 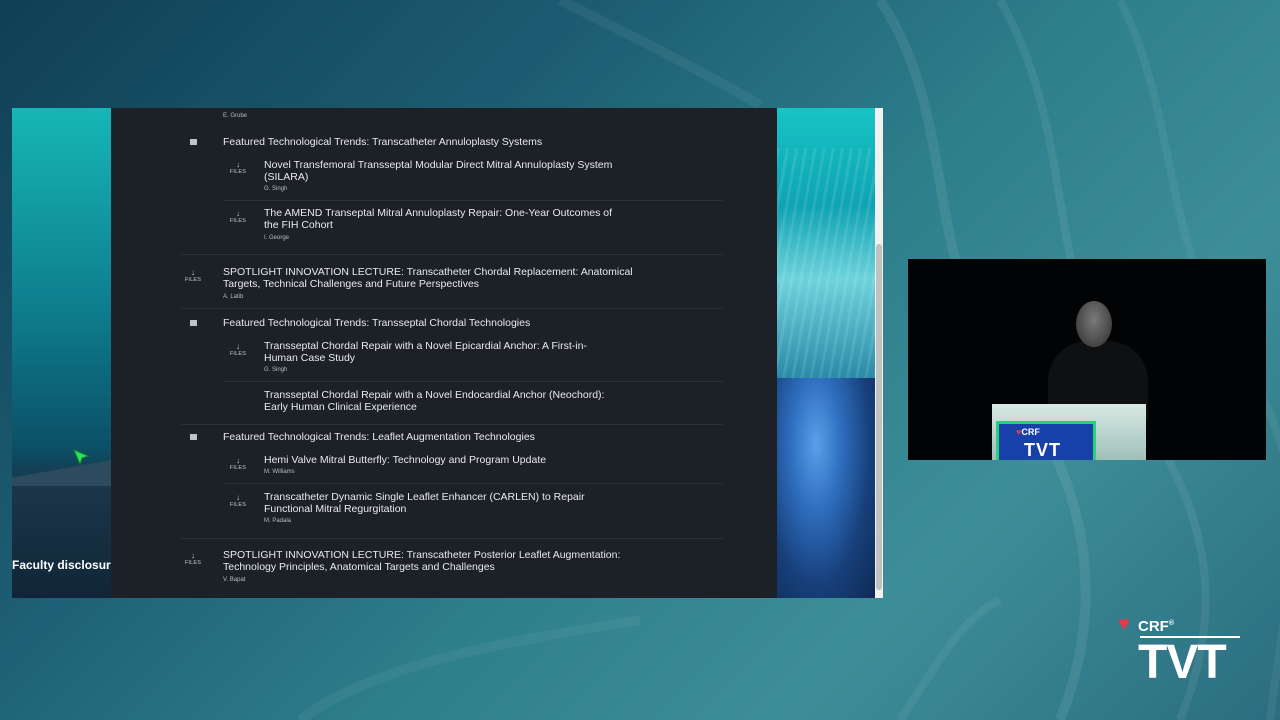 I want to click on podium-crf-text: CRF, so click(x=1030, y=432).